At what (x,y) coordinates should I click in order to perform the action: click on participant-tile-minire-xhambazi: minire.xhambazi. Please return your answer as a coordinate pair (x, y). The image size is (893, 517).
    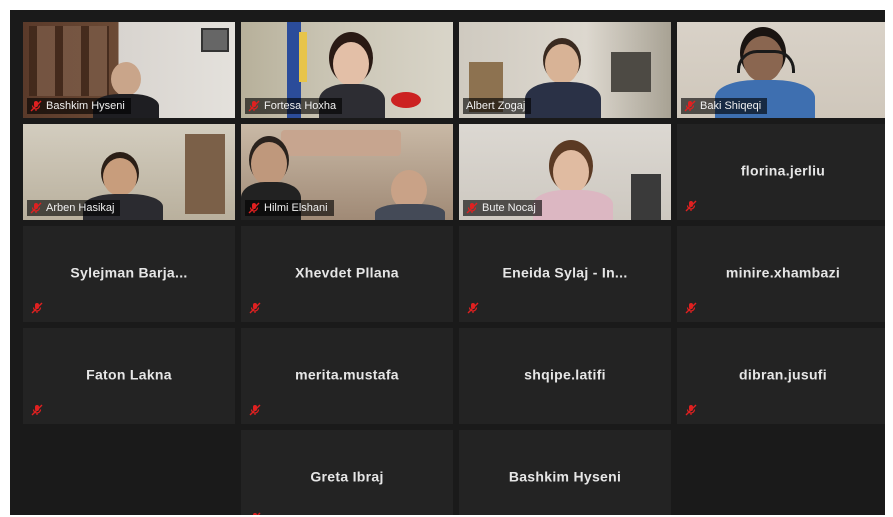
    Looking at the image, I should click on (781, 274).